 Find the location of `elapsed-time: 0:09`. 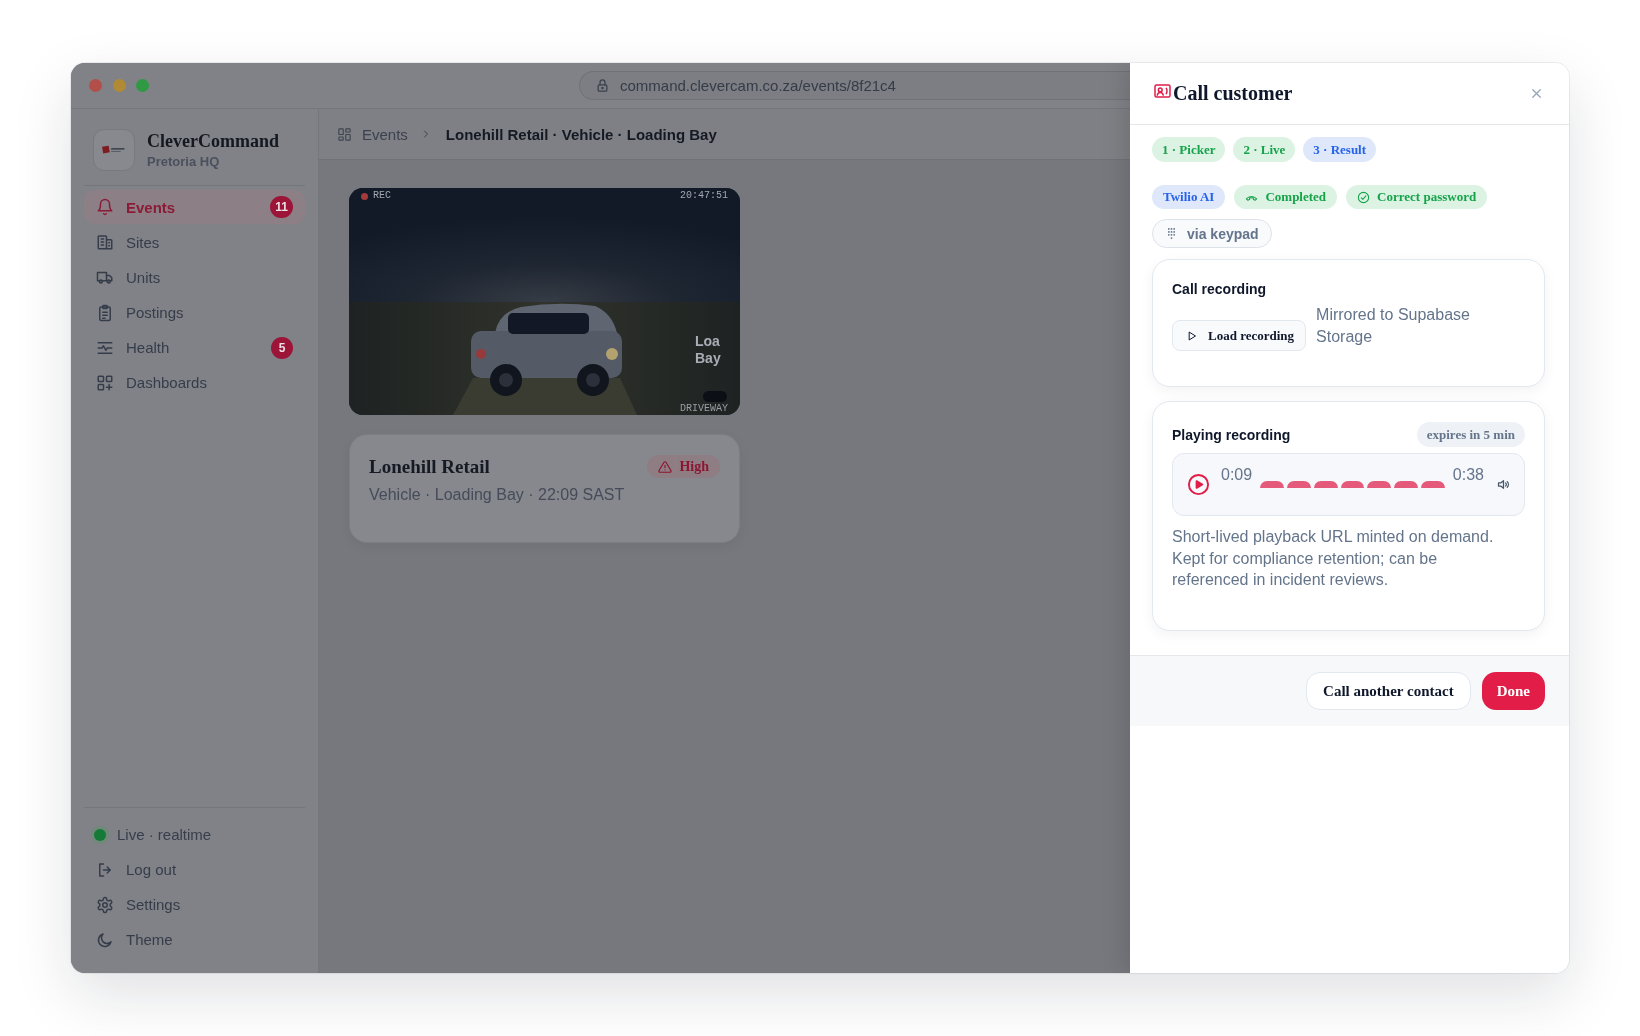

elapsed-time: 0:09 is located at coordinates (1237, 475).